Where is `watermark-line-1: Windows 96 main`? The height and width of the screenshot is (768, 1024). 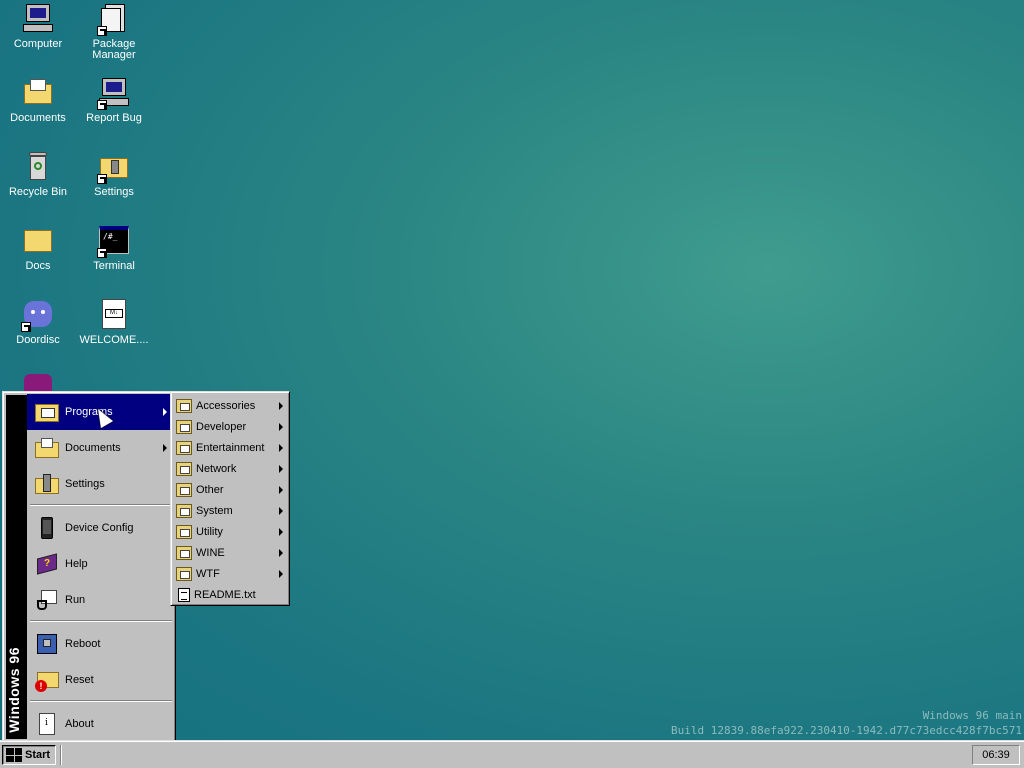
watermark-line-1: Windows 96 main is located at coordinates (972, 715).